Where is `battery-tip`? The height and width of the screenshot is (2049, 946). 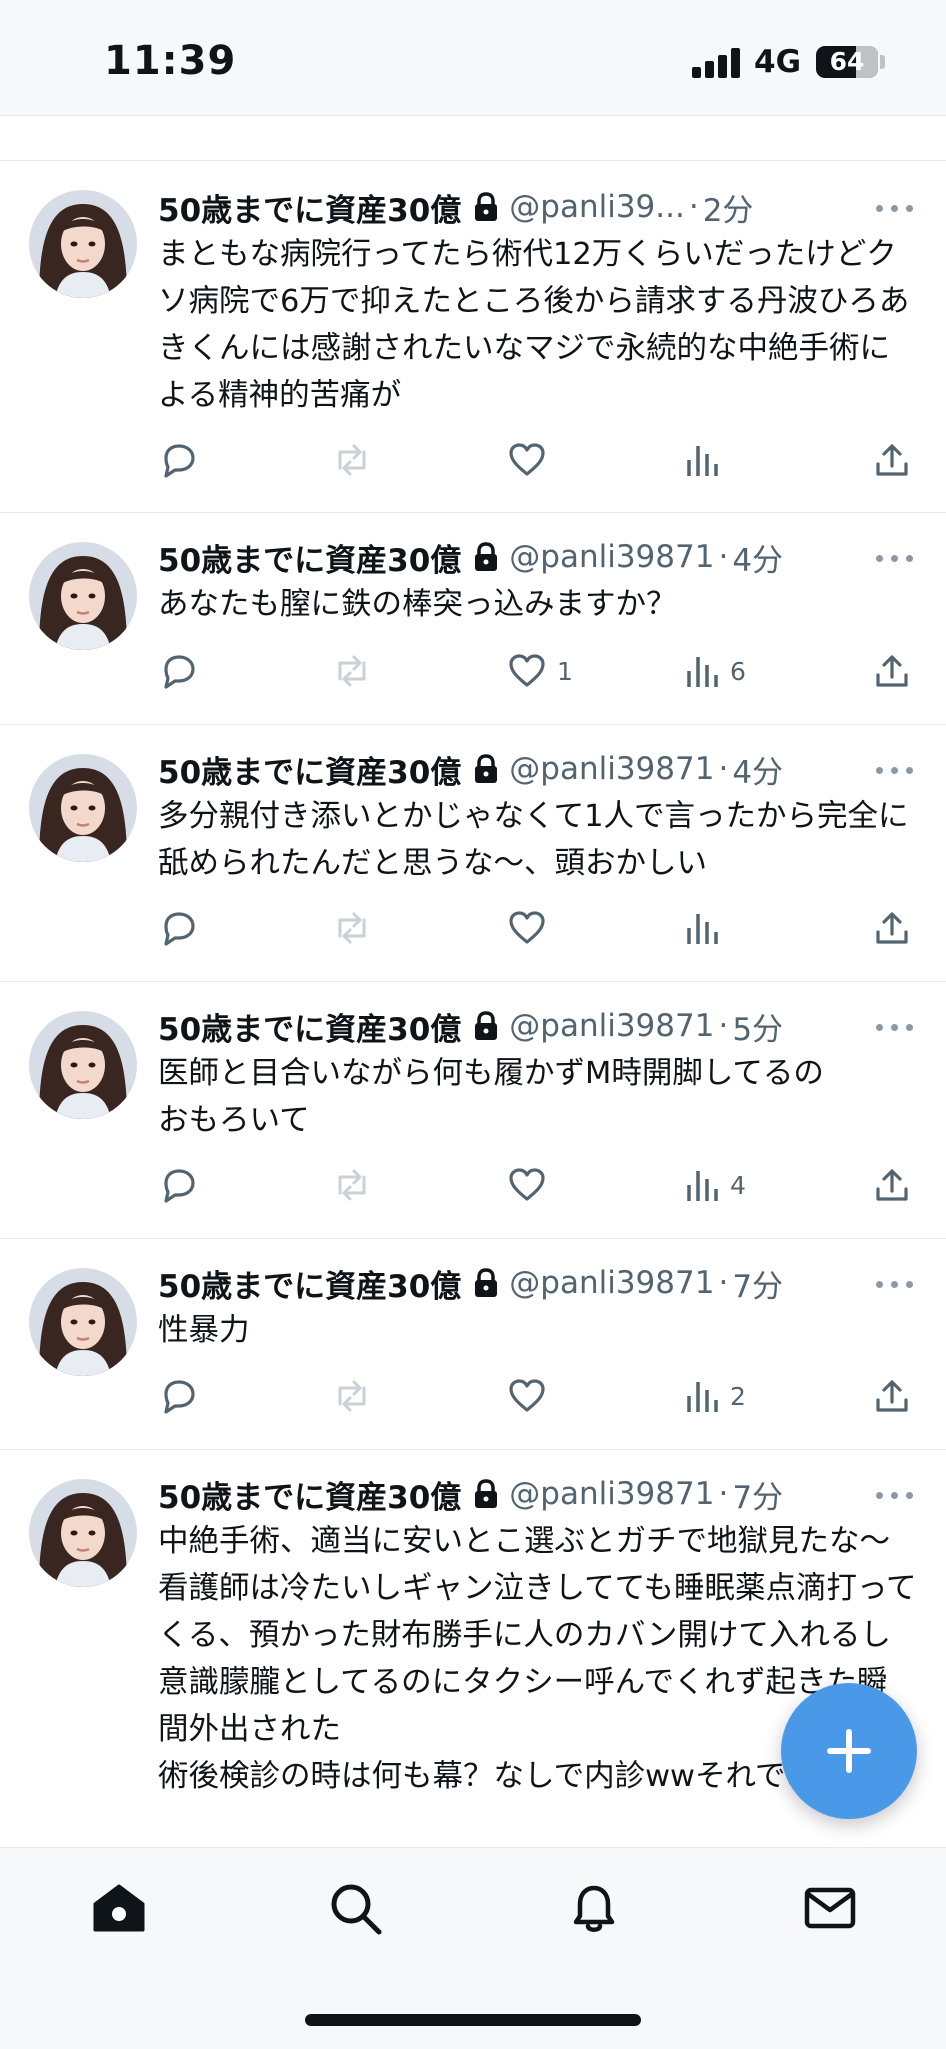 battery-tip is located at coordinates (882, 62).